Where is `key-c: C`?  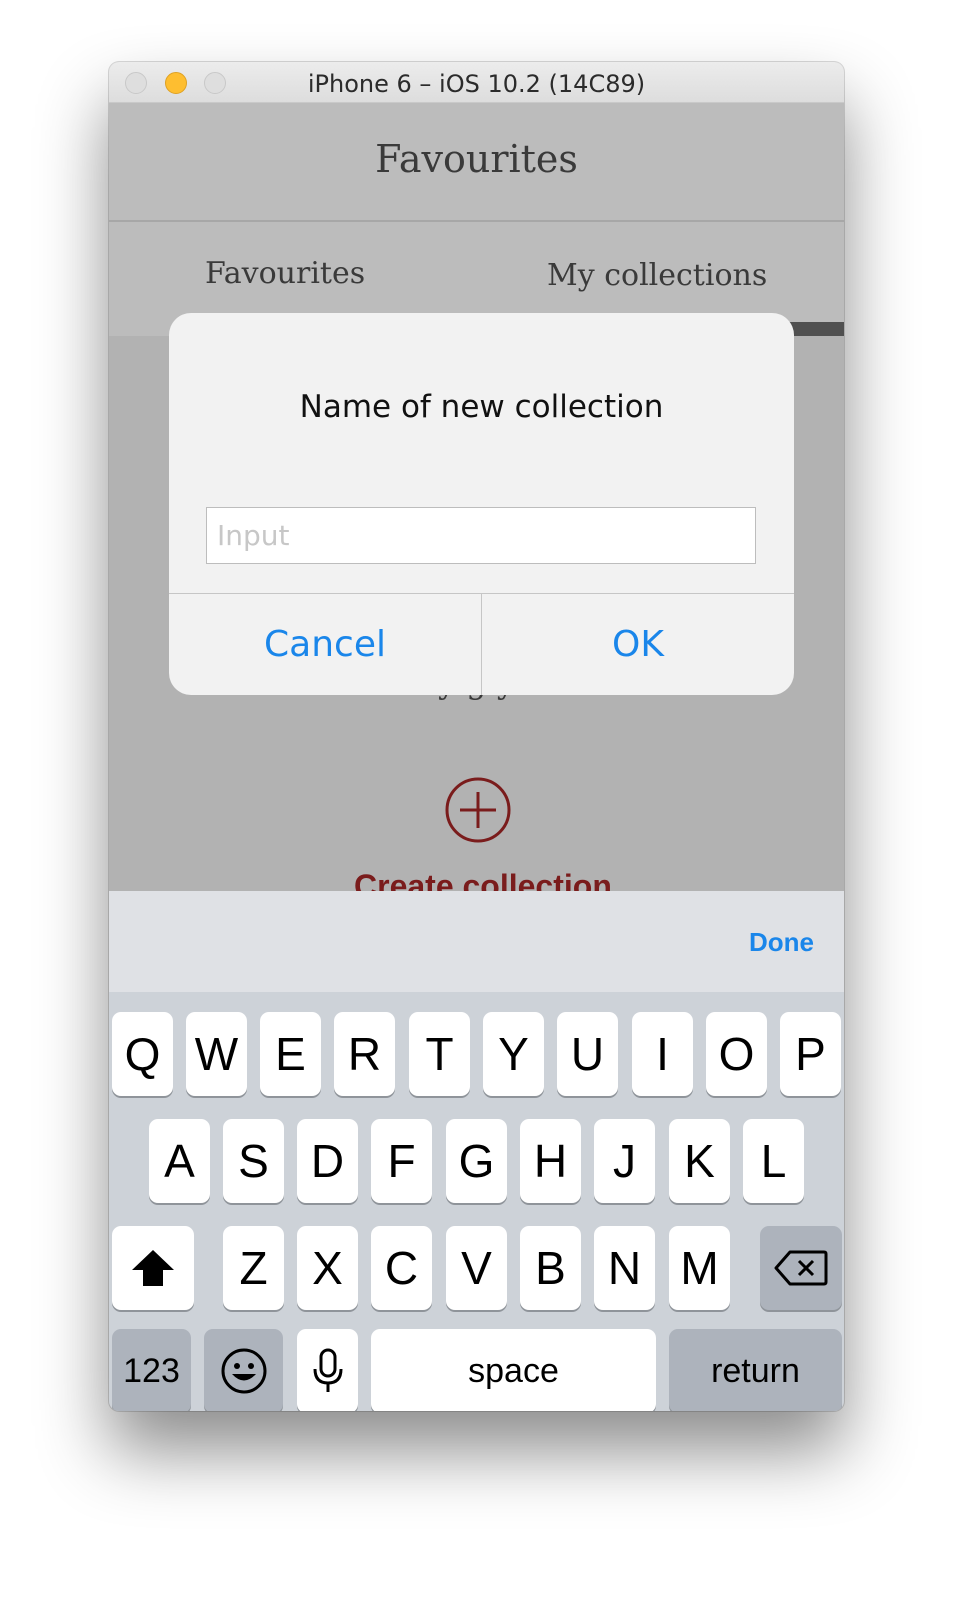
key-c: C is located at coordinates (401, 1268).